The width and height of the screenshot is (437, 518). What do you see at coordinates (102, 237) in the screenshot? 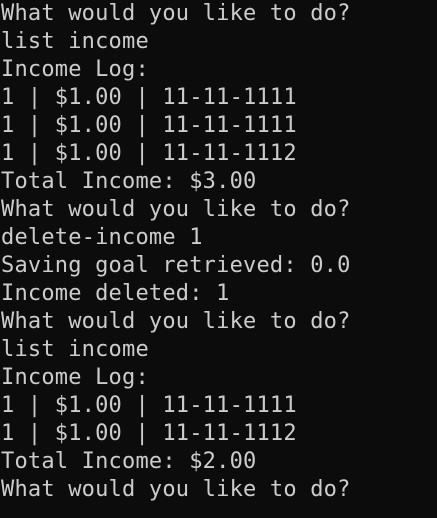
I see `command-line: delete-income 1` at bounding box center [102, 237].